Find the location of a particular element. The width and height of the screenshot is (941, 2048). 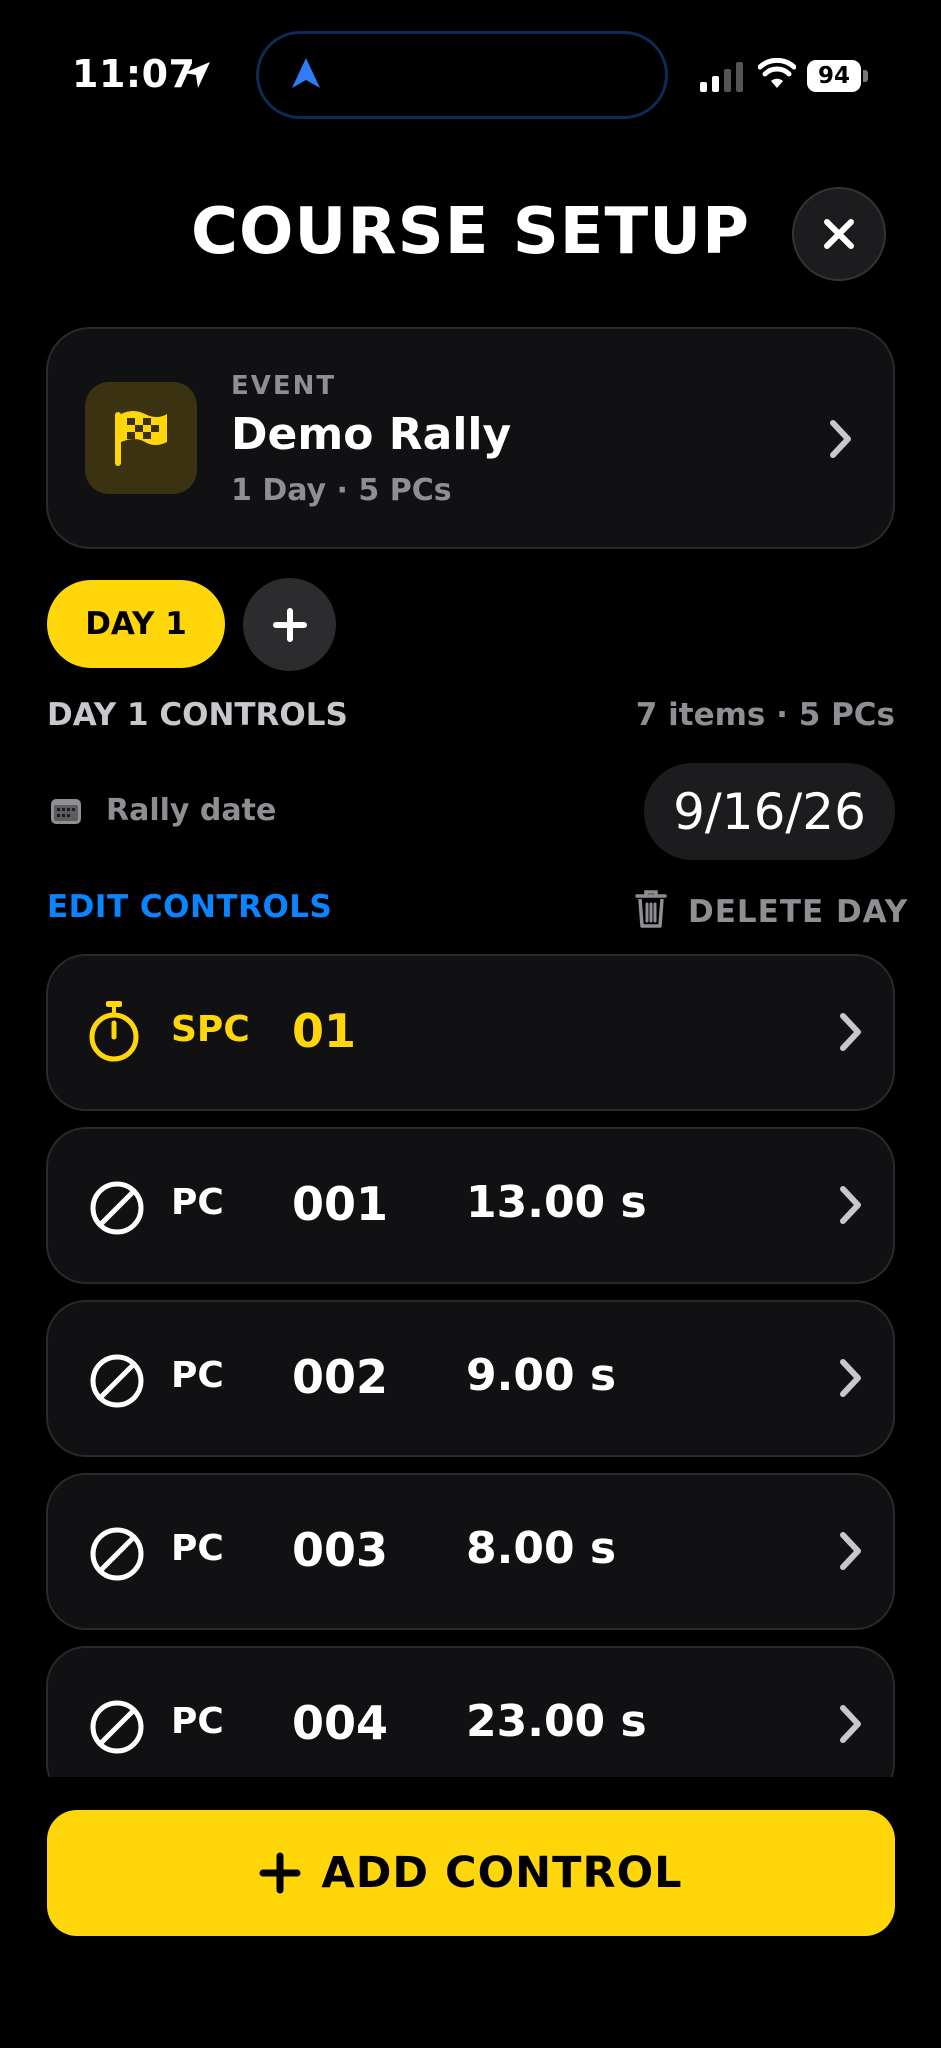

close-icon is located at coordinates (839, 234).